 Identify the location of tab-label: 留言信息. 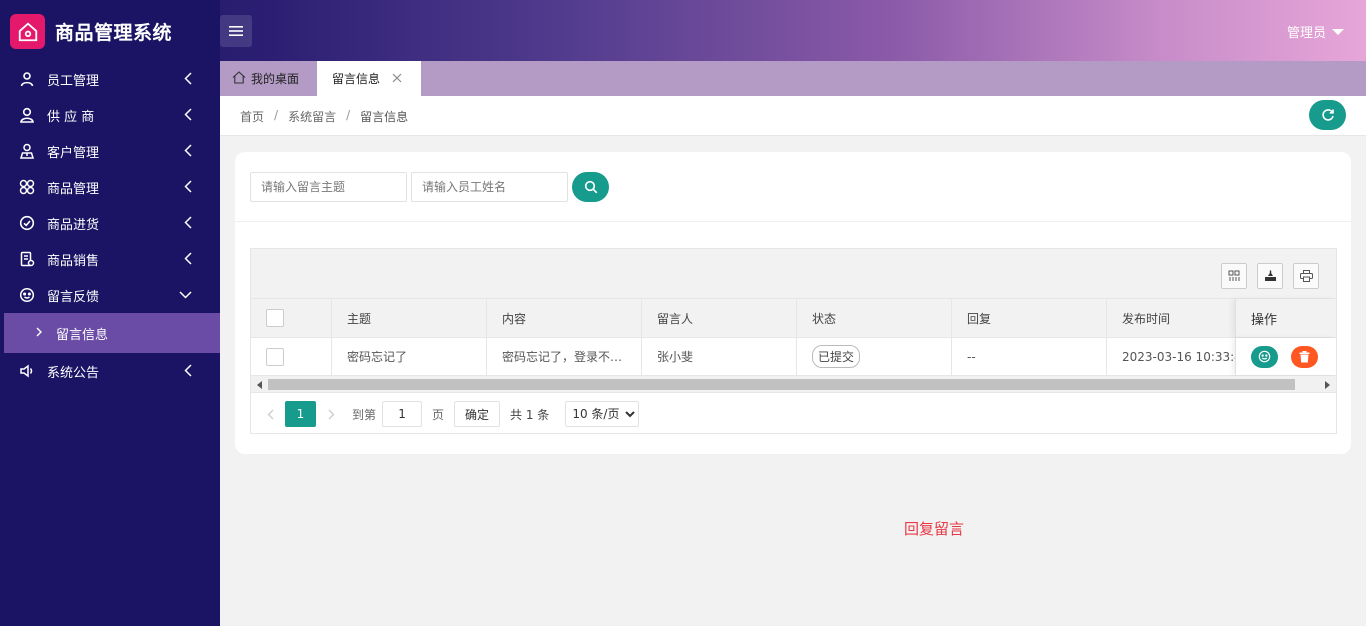
(356, 79).